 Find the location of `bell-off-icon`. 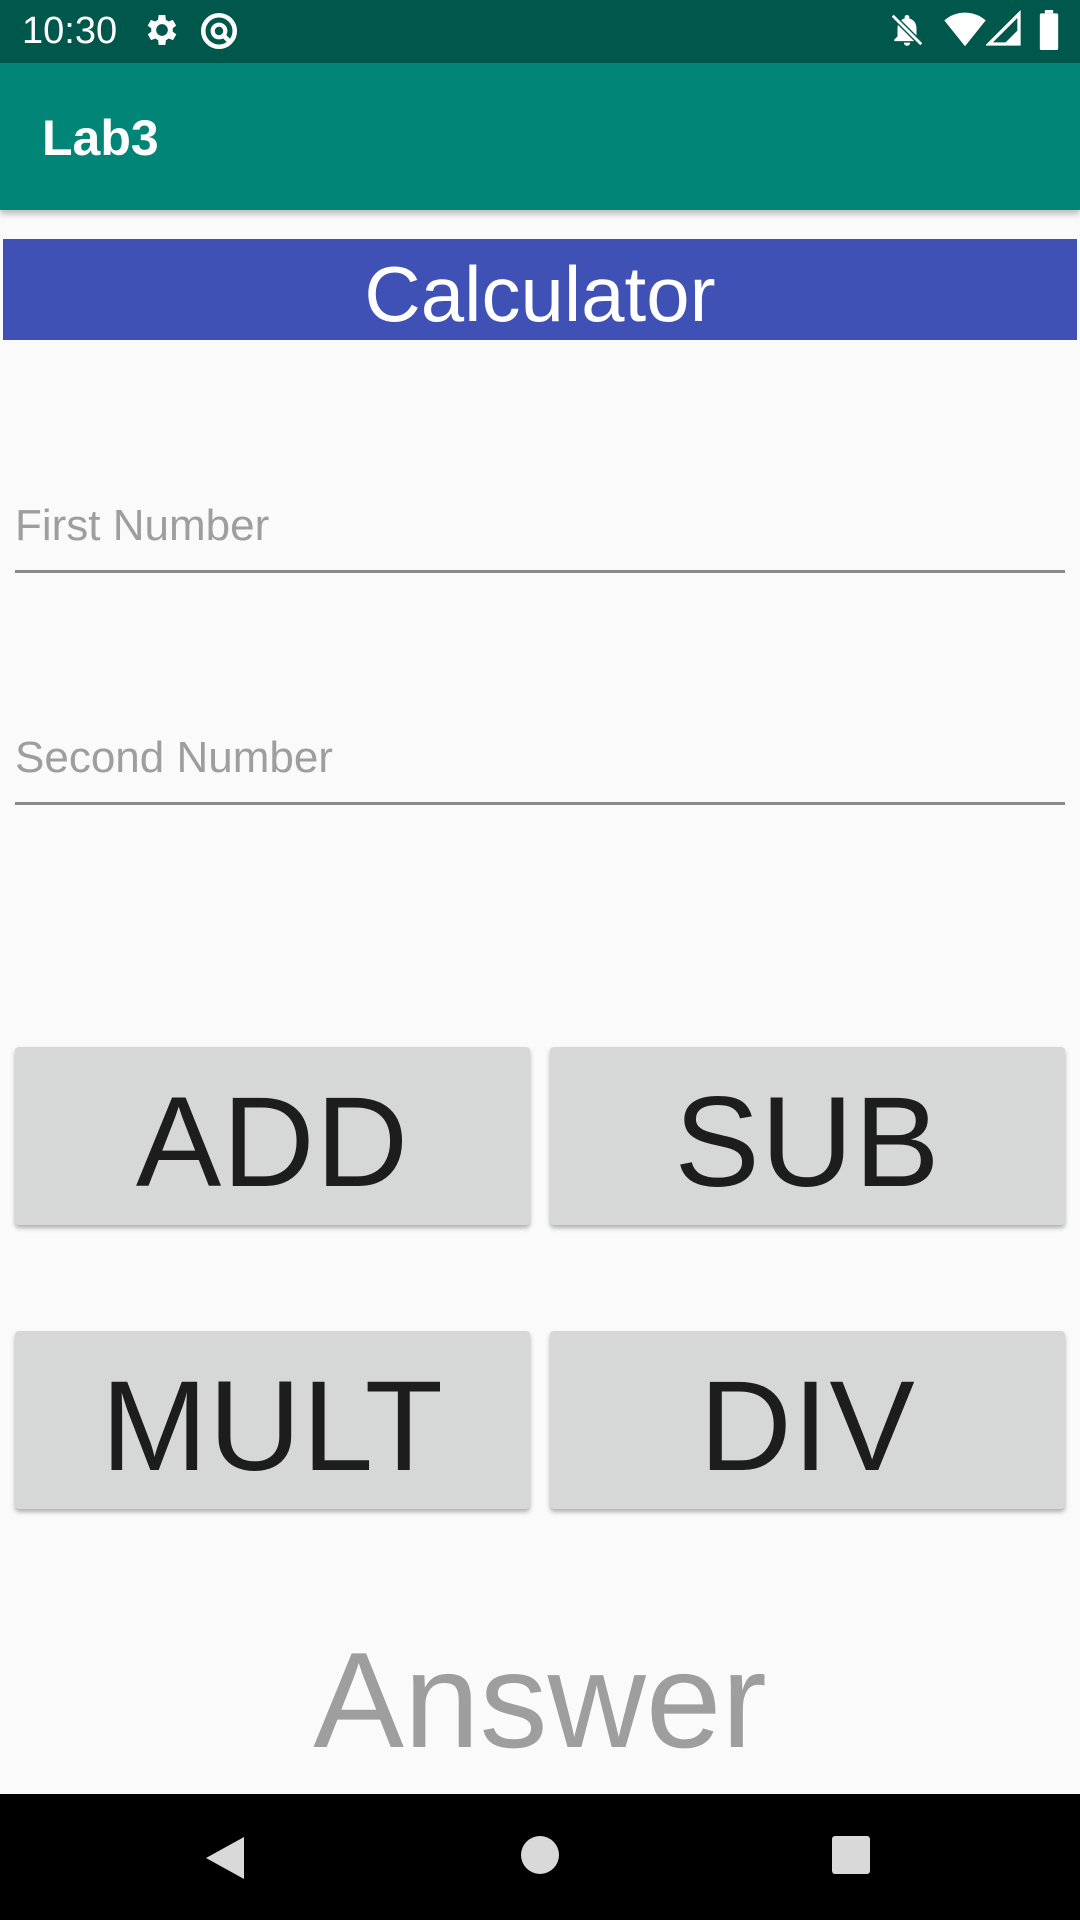

bell-off-icon is located at coordinates (907, 30).